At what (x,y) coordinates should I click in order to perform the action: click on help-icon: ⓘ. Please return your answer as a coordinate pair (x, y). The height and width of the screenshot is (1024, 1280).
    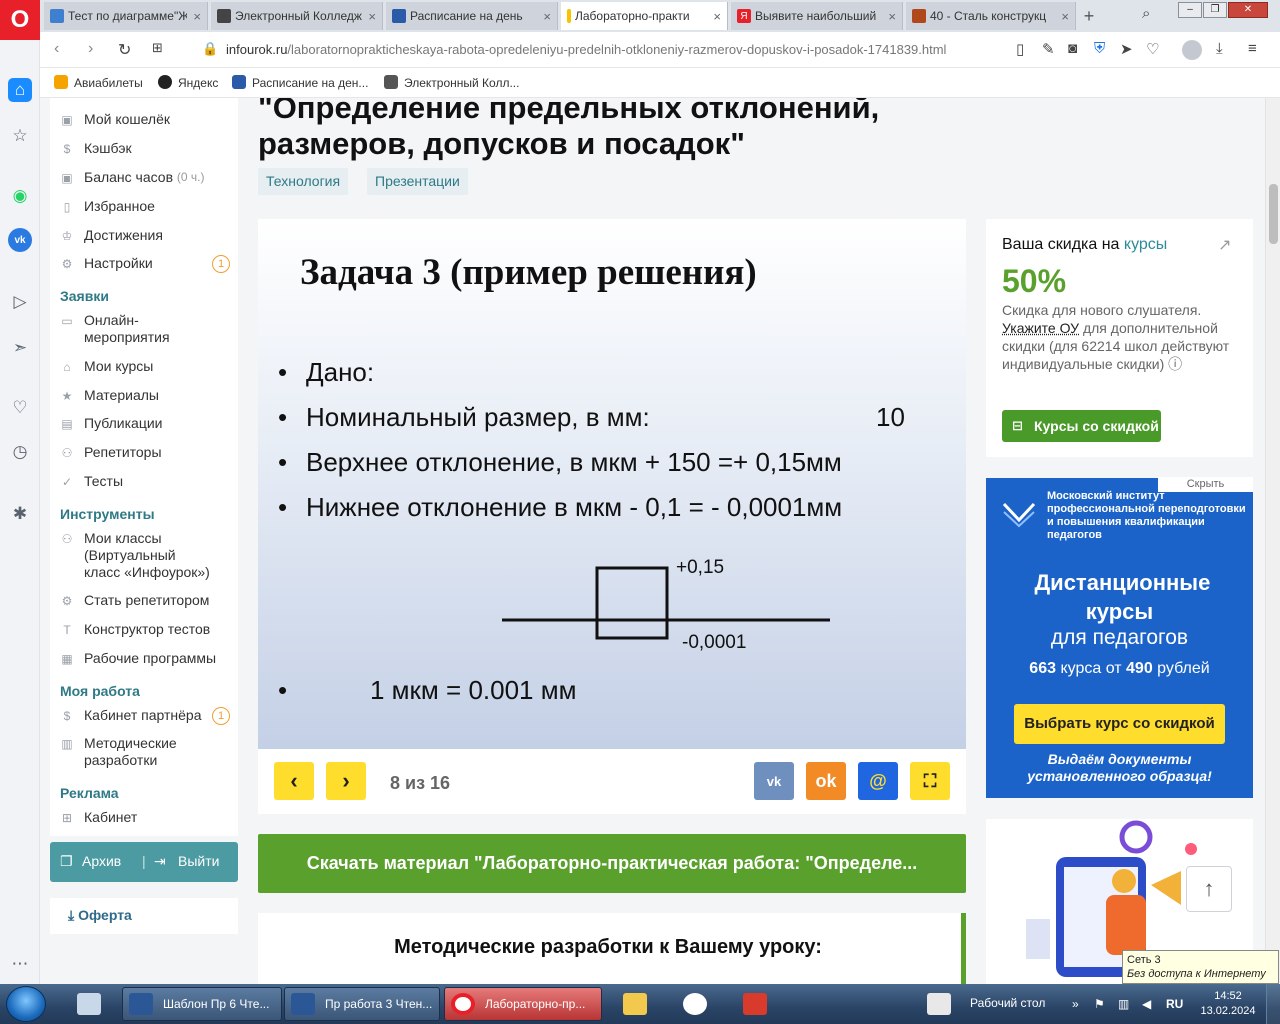
    Looking at the image, I should click on (1175, 364).